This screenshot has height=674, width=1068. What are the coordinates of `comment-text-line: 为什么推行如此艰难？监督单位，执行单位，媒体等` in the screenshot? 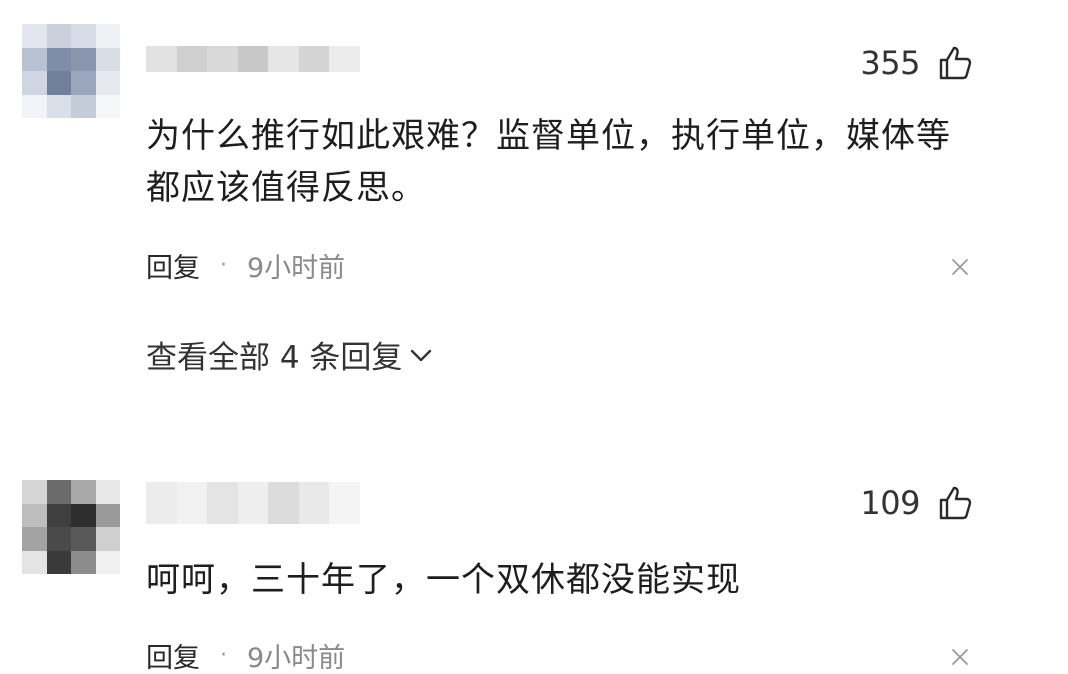 It's located at (548, 136).